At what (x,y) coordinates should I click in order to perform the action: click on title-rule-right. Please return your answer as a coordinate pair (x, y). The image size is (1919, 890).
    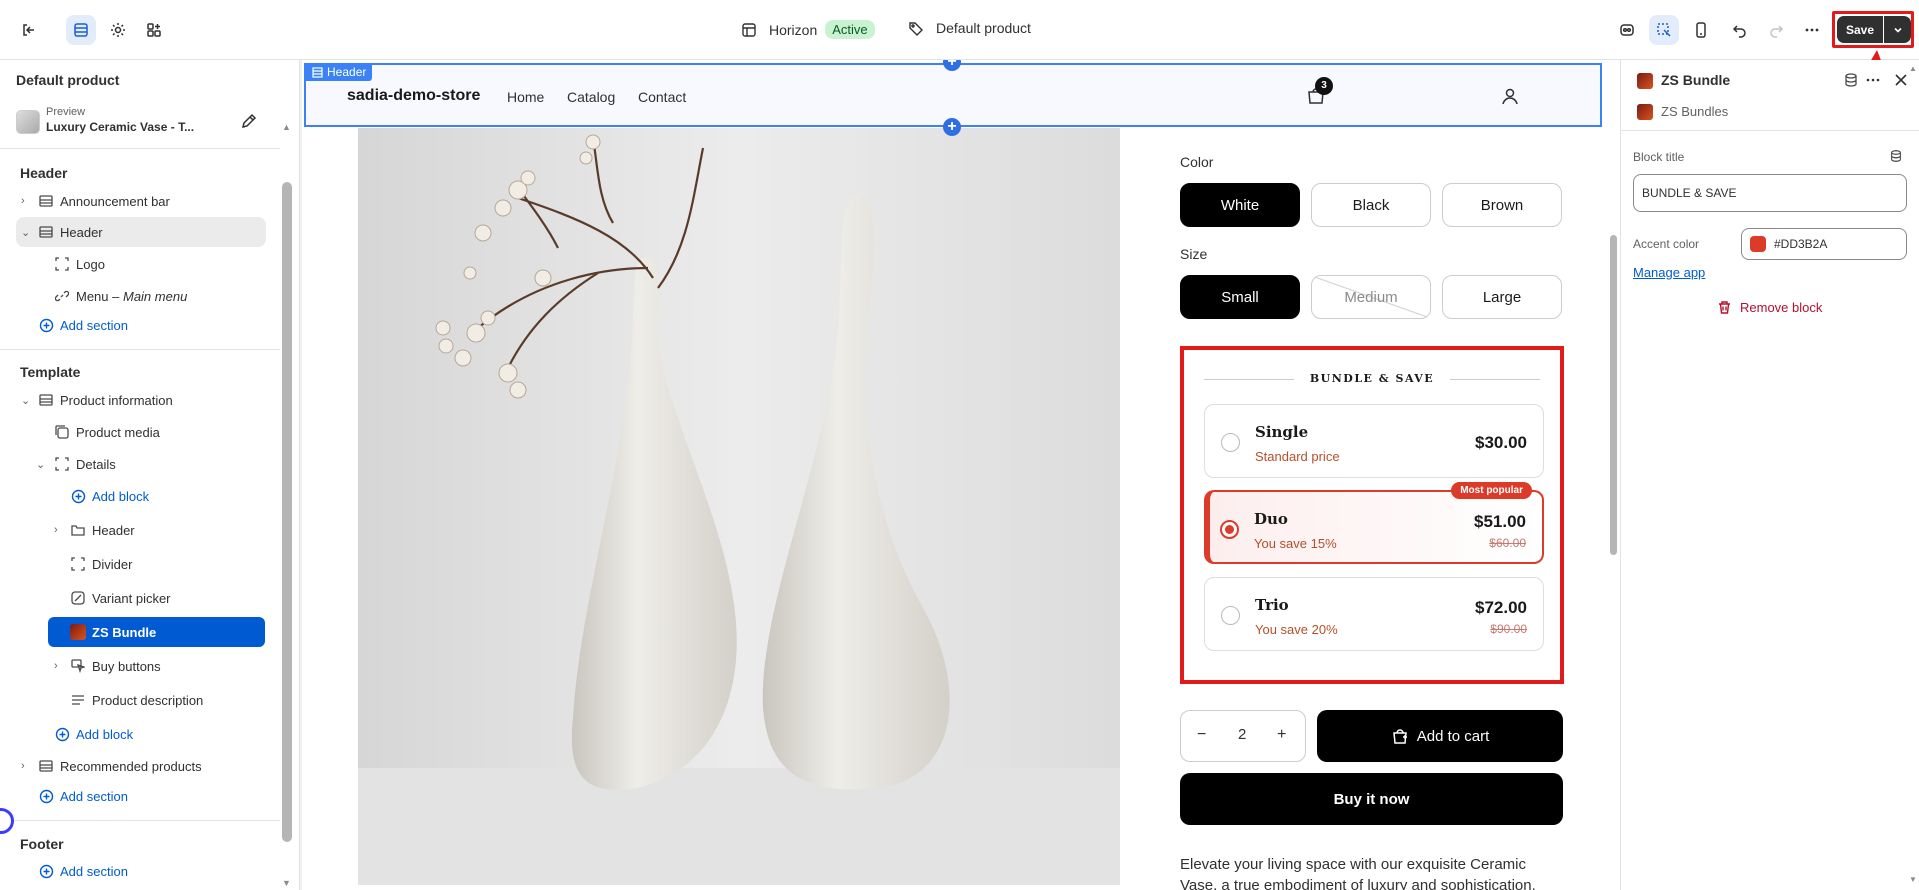
    Looking at the image, I should click on (1495, 379).